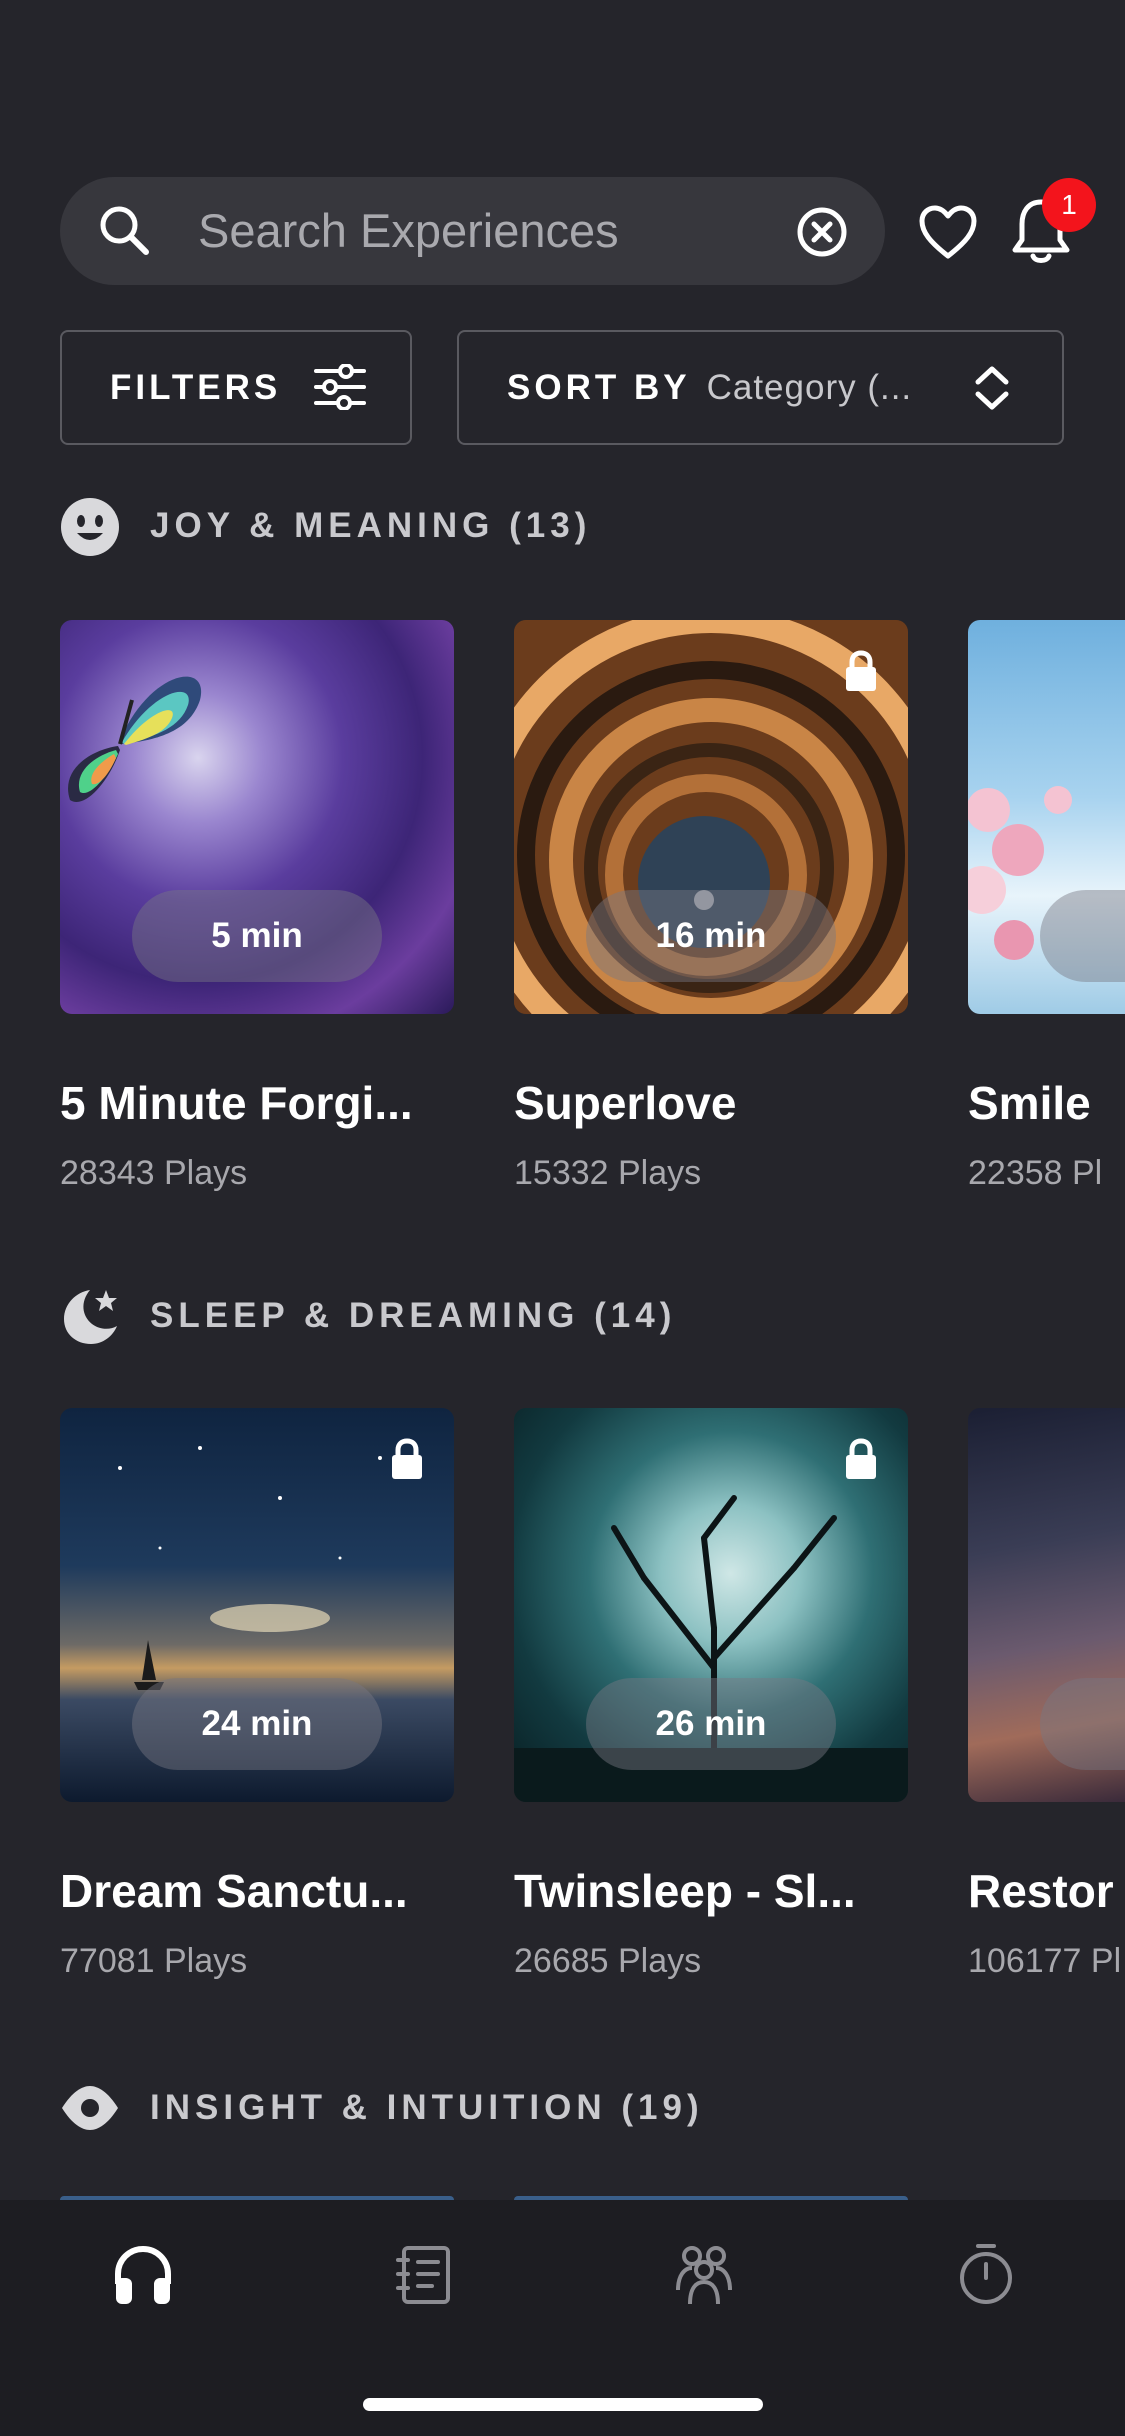 Image resolution: width=1125 pixels, height=2436 pixels. Describe the element at coordinates (90, 2108) in the screenshot. I see `eye-icon` at that location.